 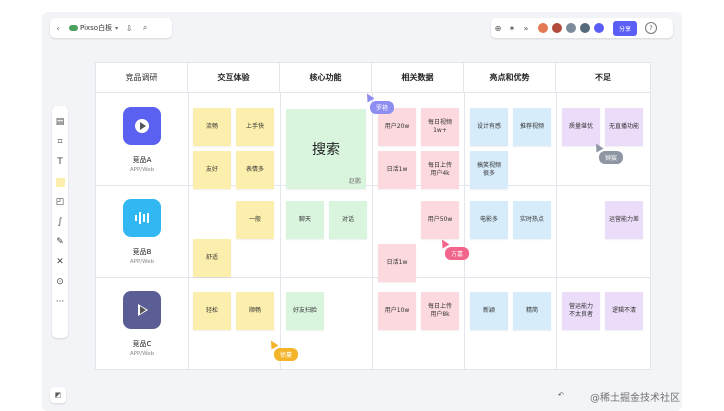 I want to click on search-icon: ⌕, so click(x=145, y=28).